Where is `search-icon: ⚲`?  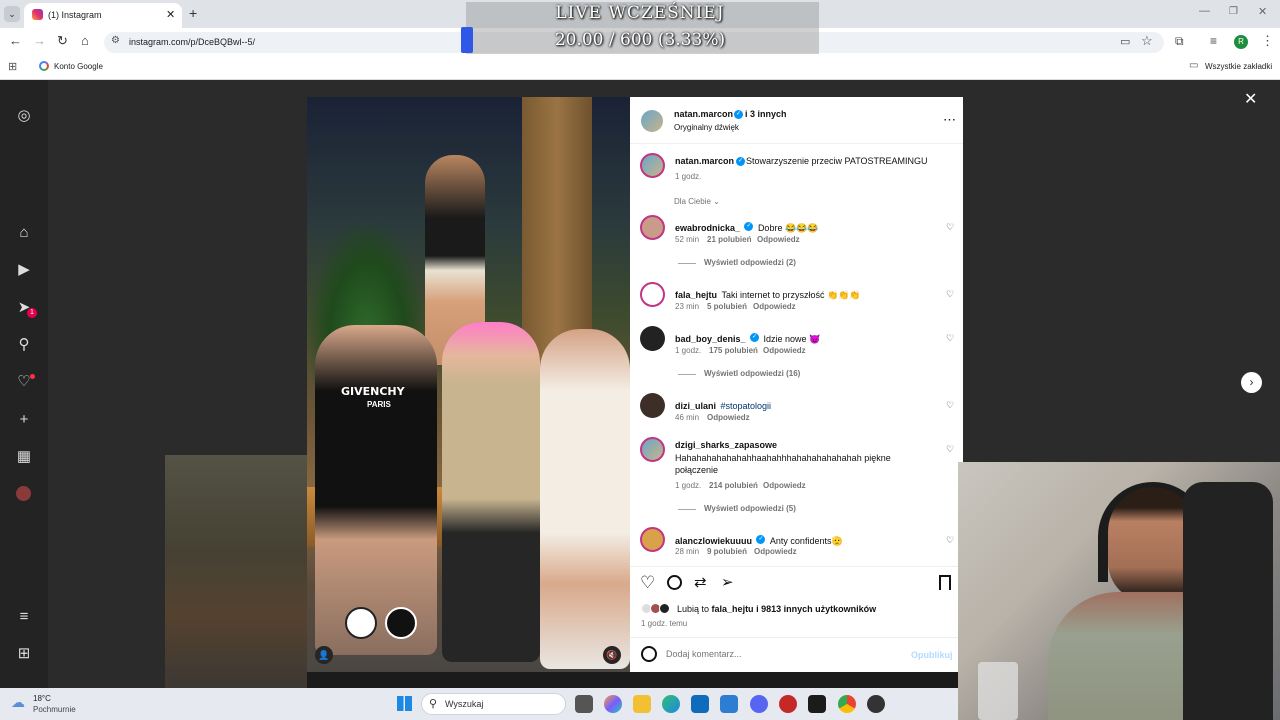
search-icon: ⚲ is located at coordinates (24, 344).